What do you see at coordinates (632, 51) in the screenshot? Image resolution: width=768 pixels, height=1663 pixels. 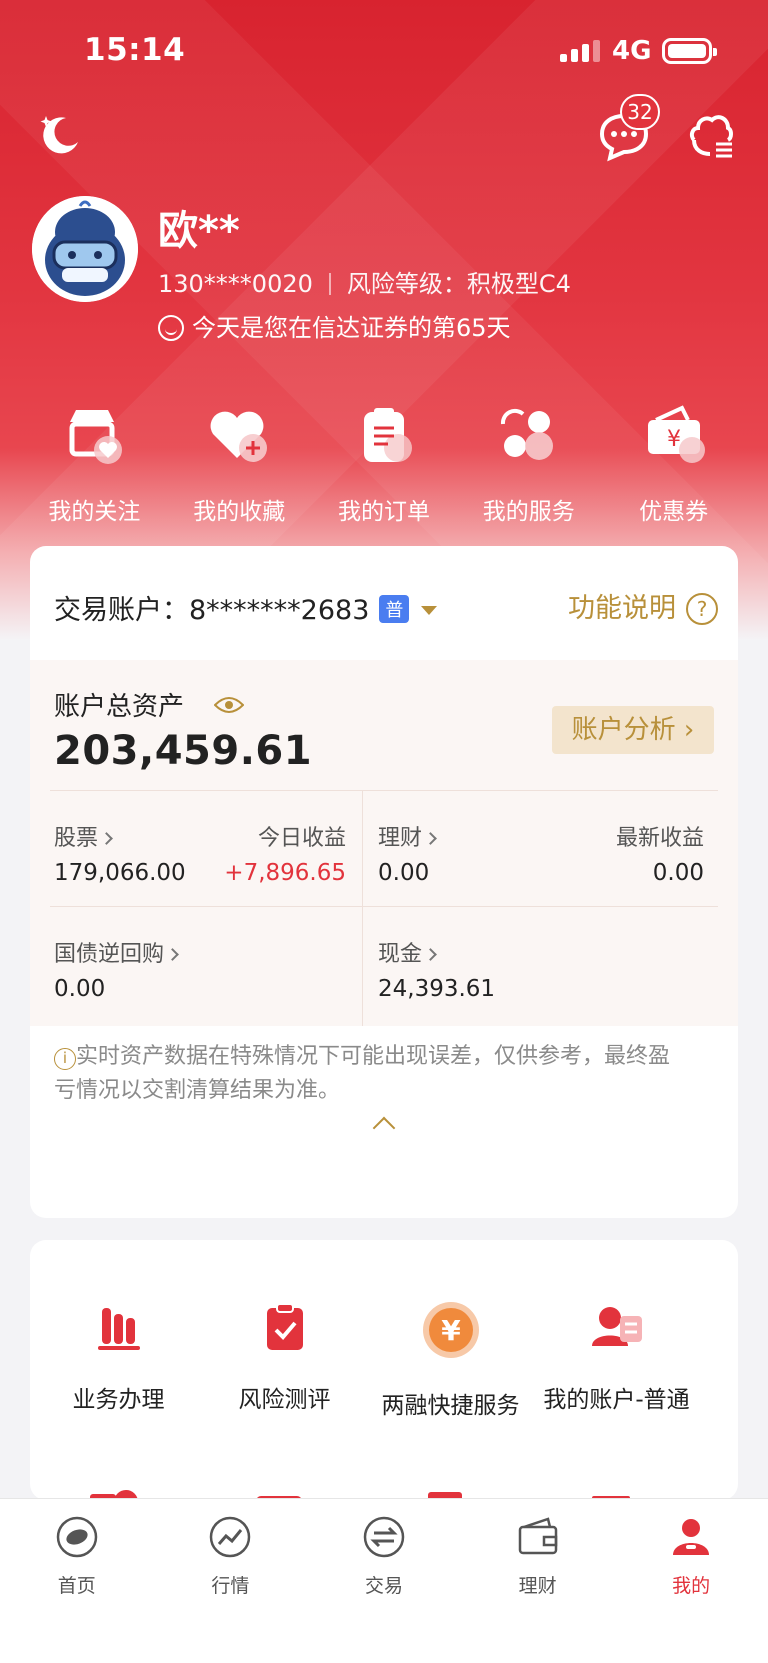 I see `network-type: 4G` at bounding box center [632, 51].